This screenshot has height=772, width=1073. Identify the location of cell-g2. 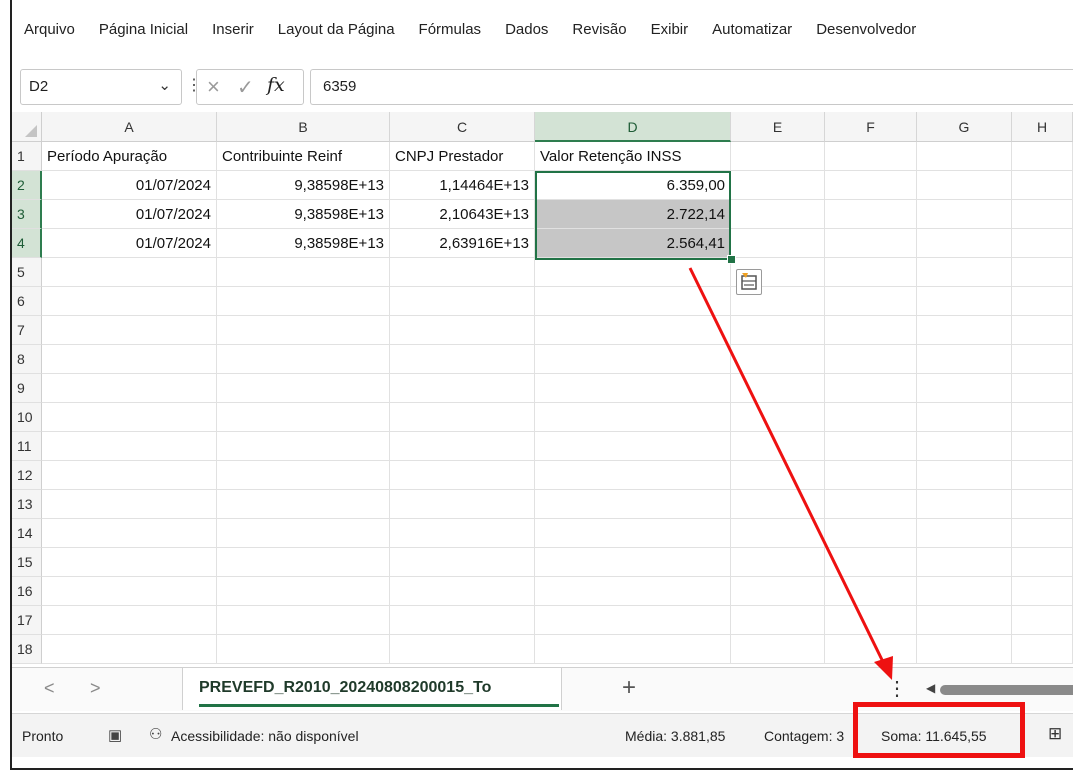
(964, 185).